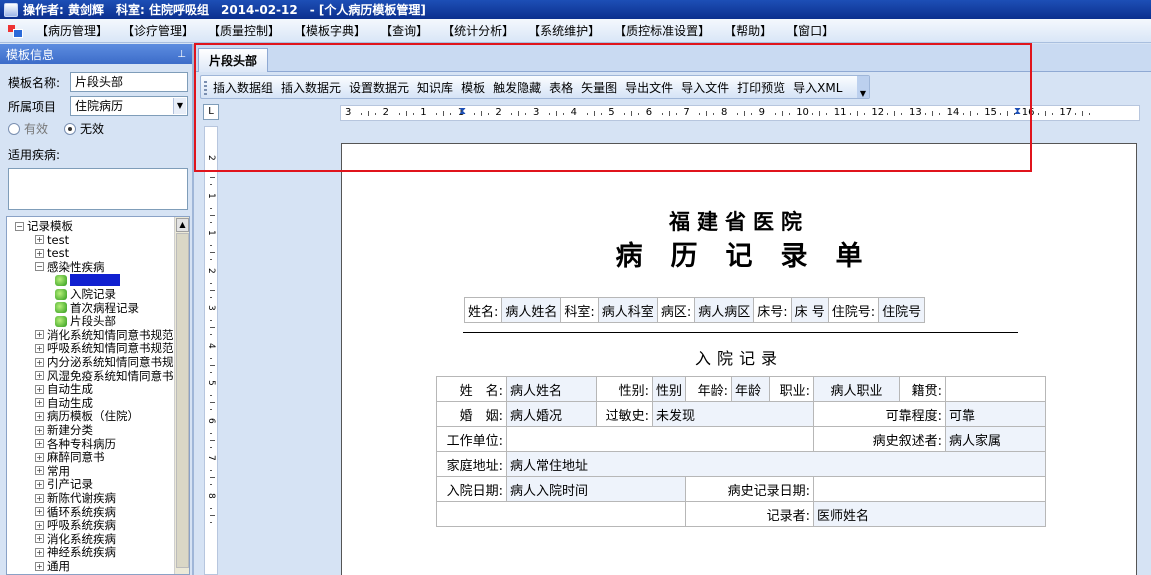 This screenshot has width=1151, height=575. I want to click on tree-item: + 通用, so click(52, 566).